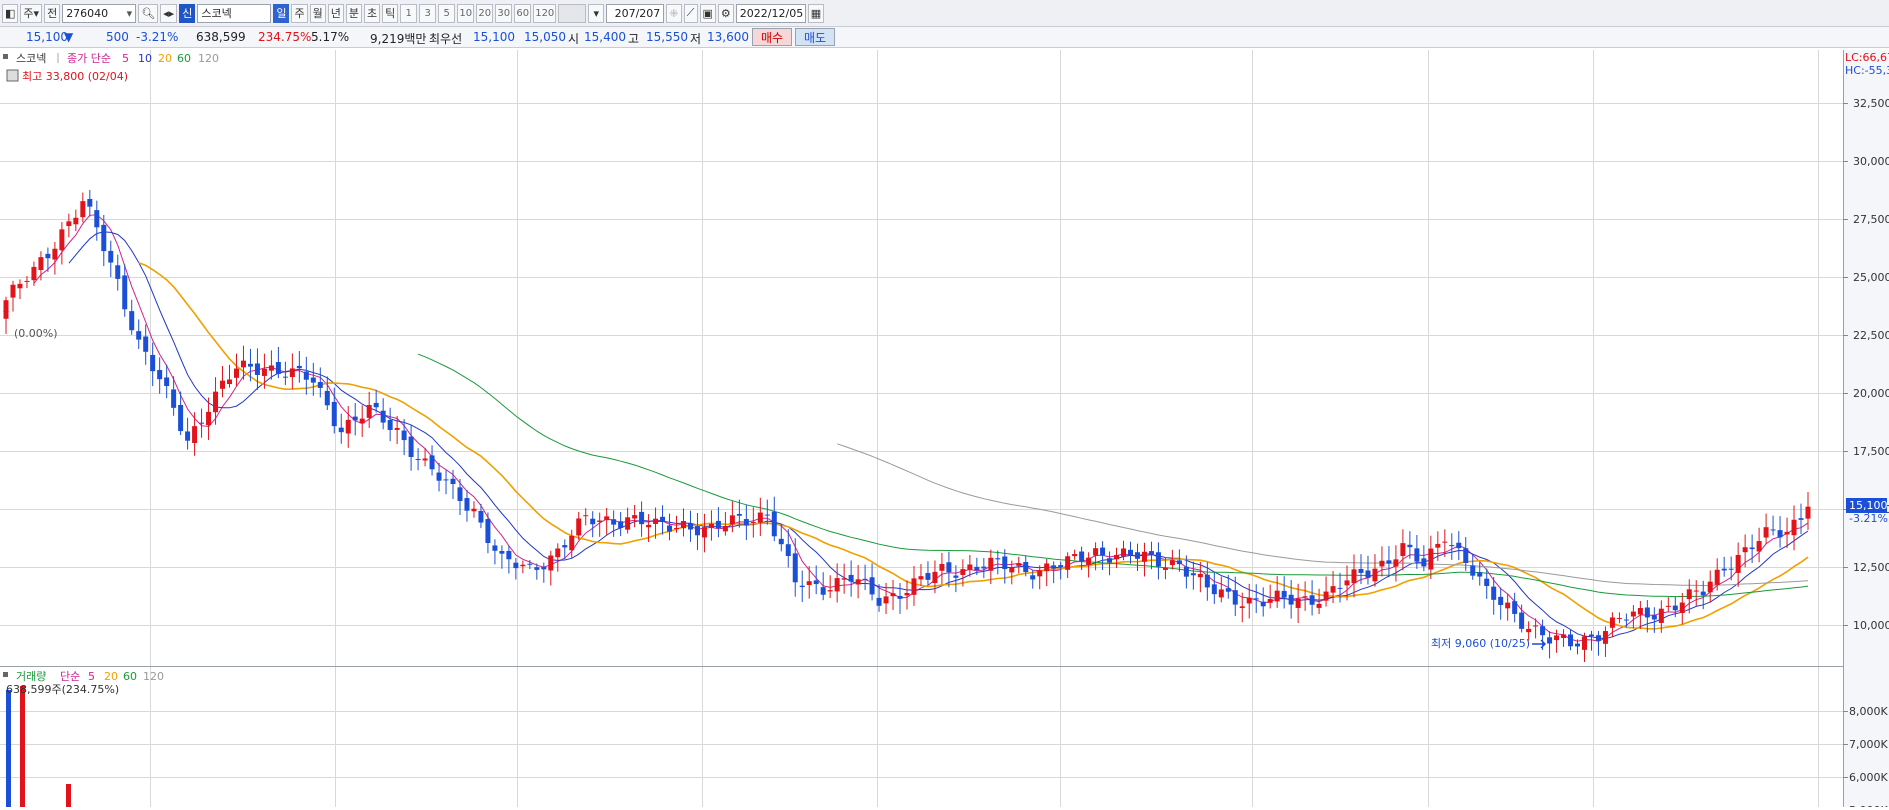 Image resolution: width=1889 pixels, height=810 pixels. I want to click on market2-select: 전, so click(52, 13).